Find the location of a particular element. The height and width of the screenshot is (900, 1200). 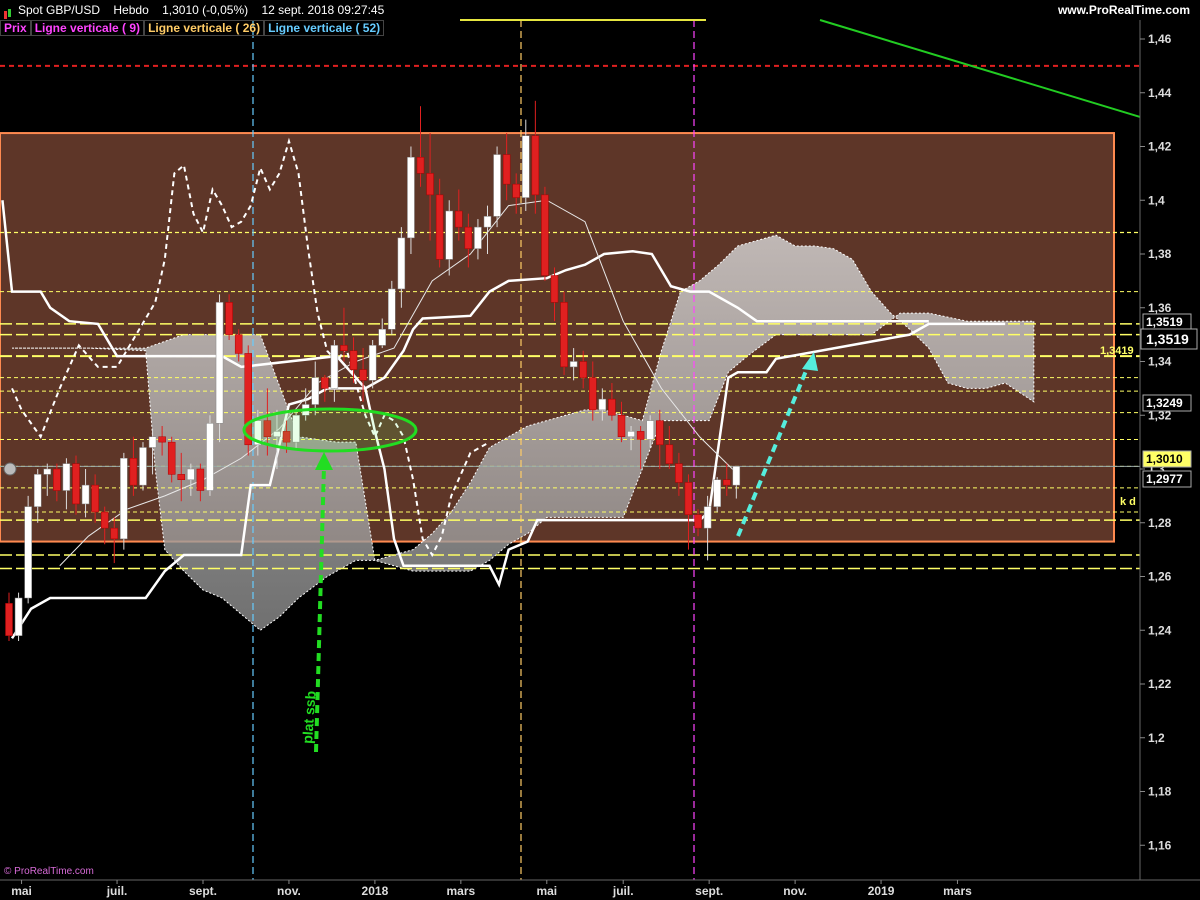

y-tick-label: 1,24 is located at coordinates (1160, 630).